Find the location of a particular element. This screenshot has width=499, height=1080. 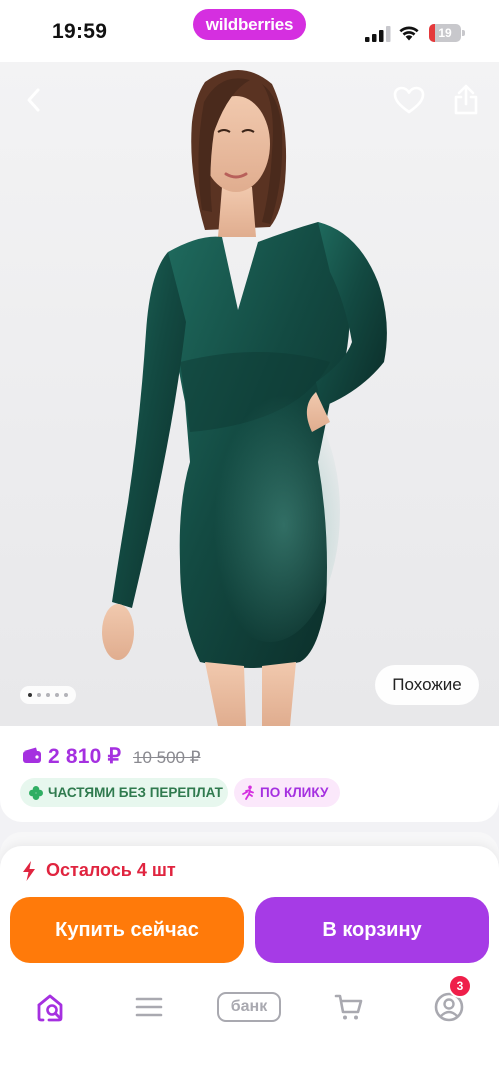

cart-icon is located at coordinates (348, 1007).